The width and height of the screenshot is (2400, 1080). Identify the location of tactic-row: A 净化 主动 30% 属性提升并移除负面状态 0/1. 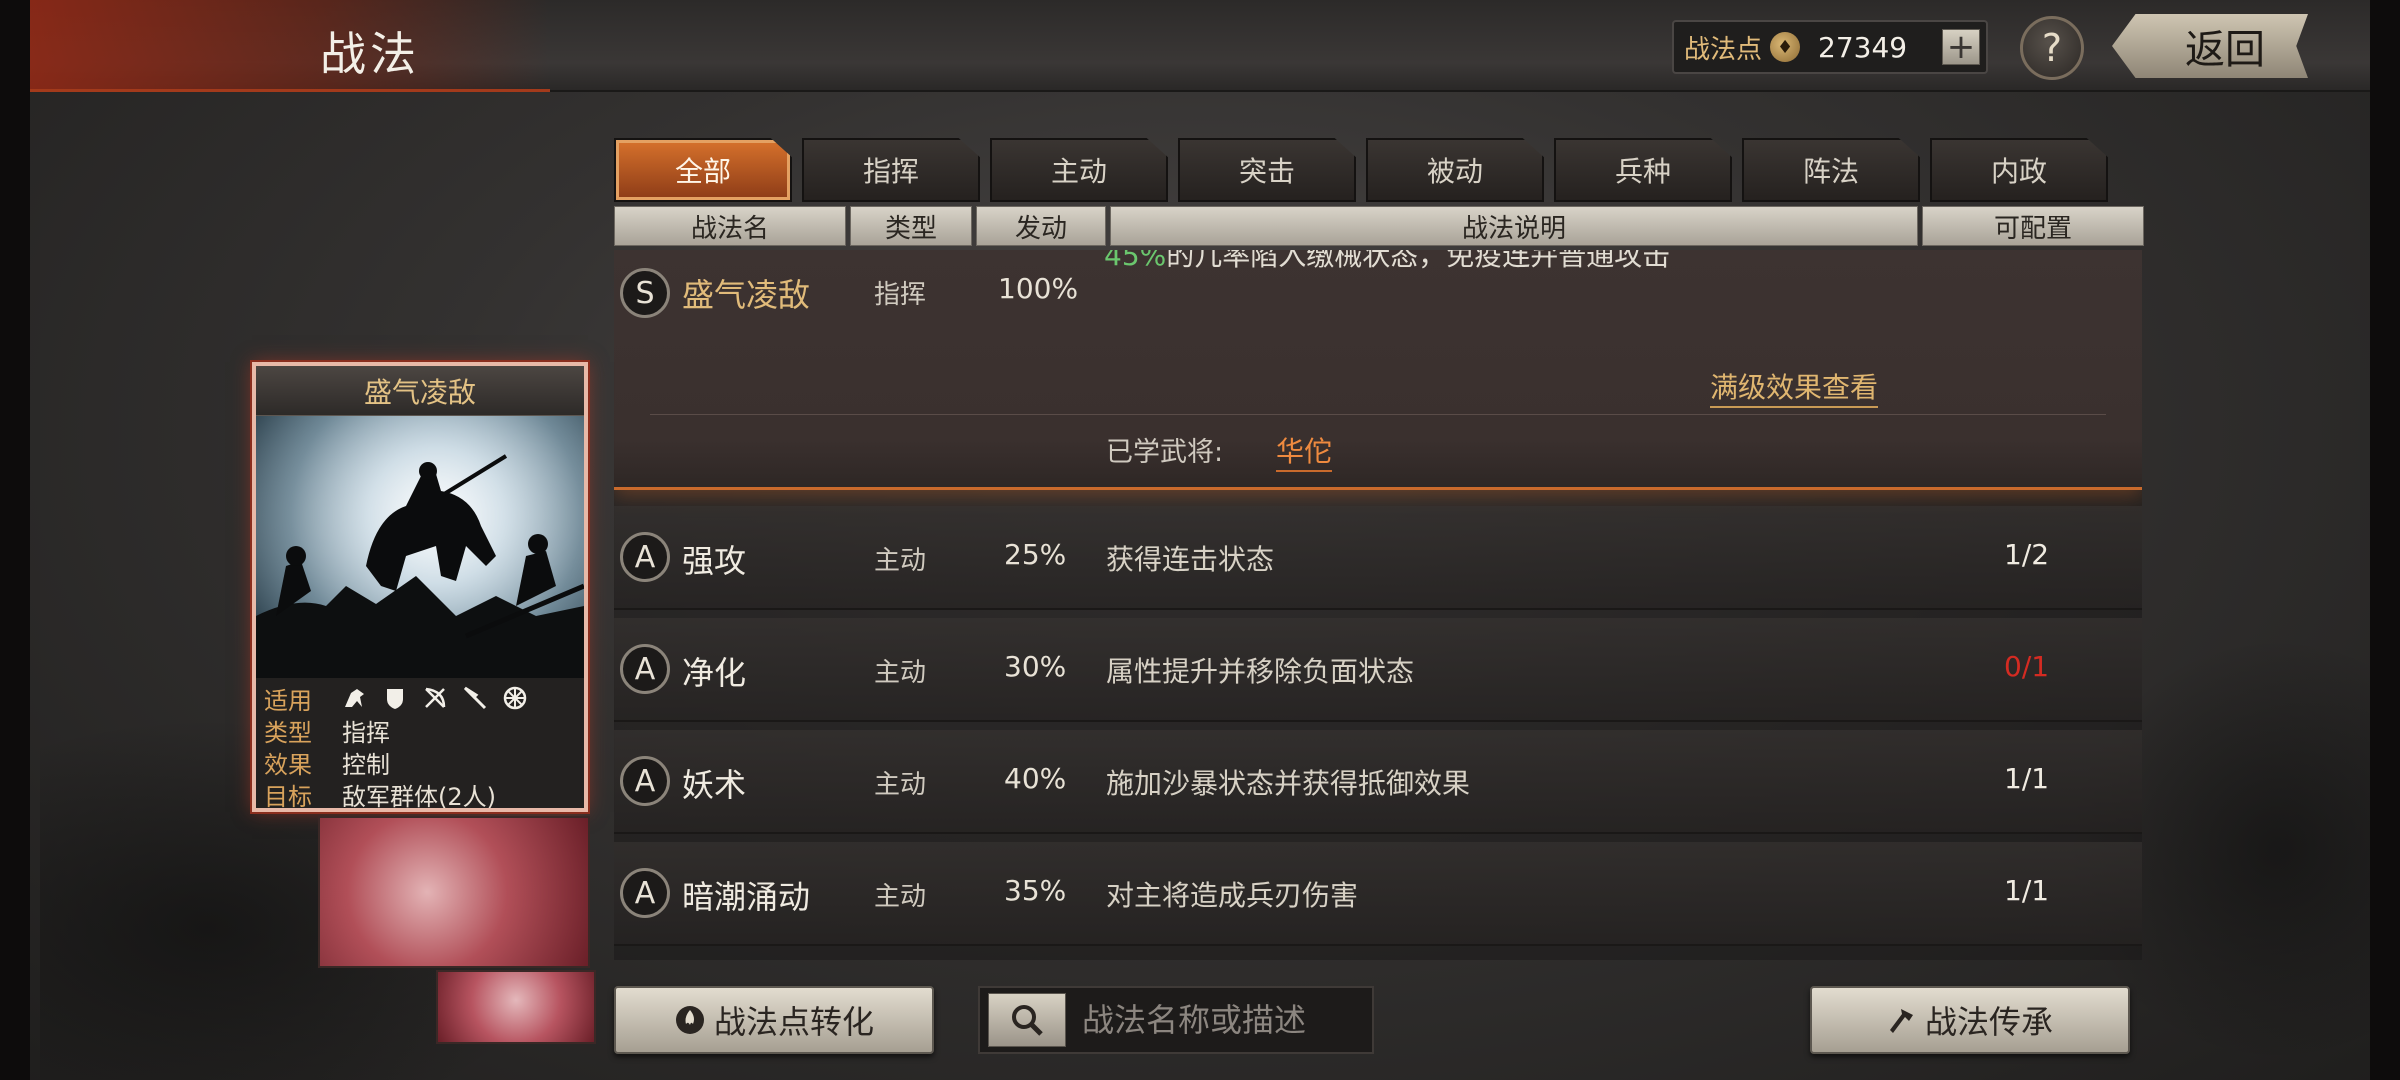
(1378, 670).